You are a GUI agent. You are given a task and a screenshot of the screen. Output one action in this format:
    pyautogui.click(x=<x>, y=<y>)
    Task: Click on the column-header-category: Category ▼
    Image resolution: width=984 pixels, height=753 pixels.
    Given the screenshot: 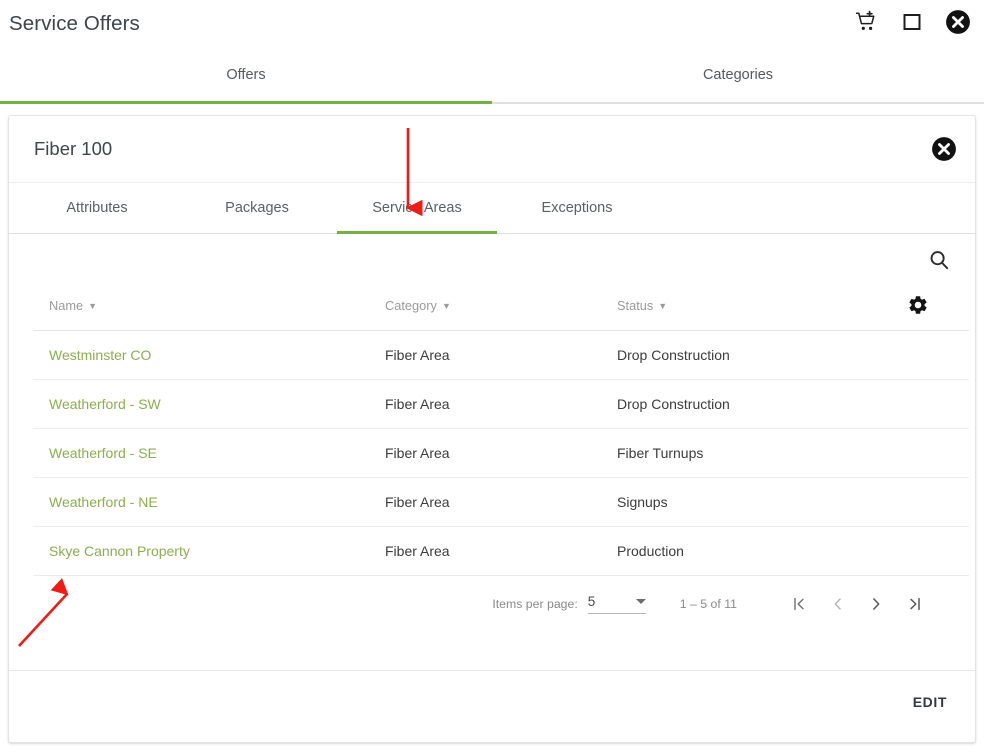 What is the action you would take?
    pyautogui.click(x=501, y=312)
    